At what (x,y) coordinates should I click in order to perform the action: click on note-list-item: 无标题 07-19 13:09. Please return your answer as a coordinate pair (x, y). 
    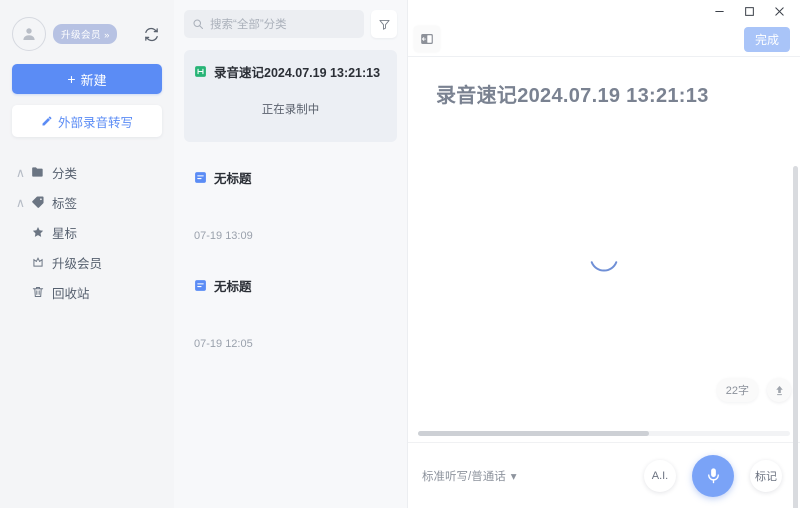
    Looking at the image, I should click on (290, 202).